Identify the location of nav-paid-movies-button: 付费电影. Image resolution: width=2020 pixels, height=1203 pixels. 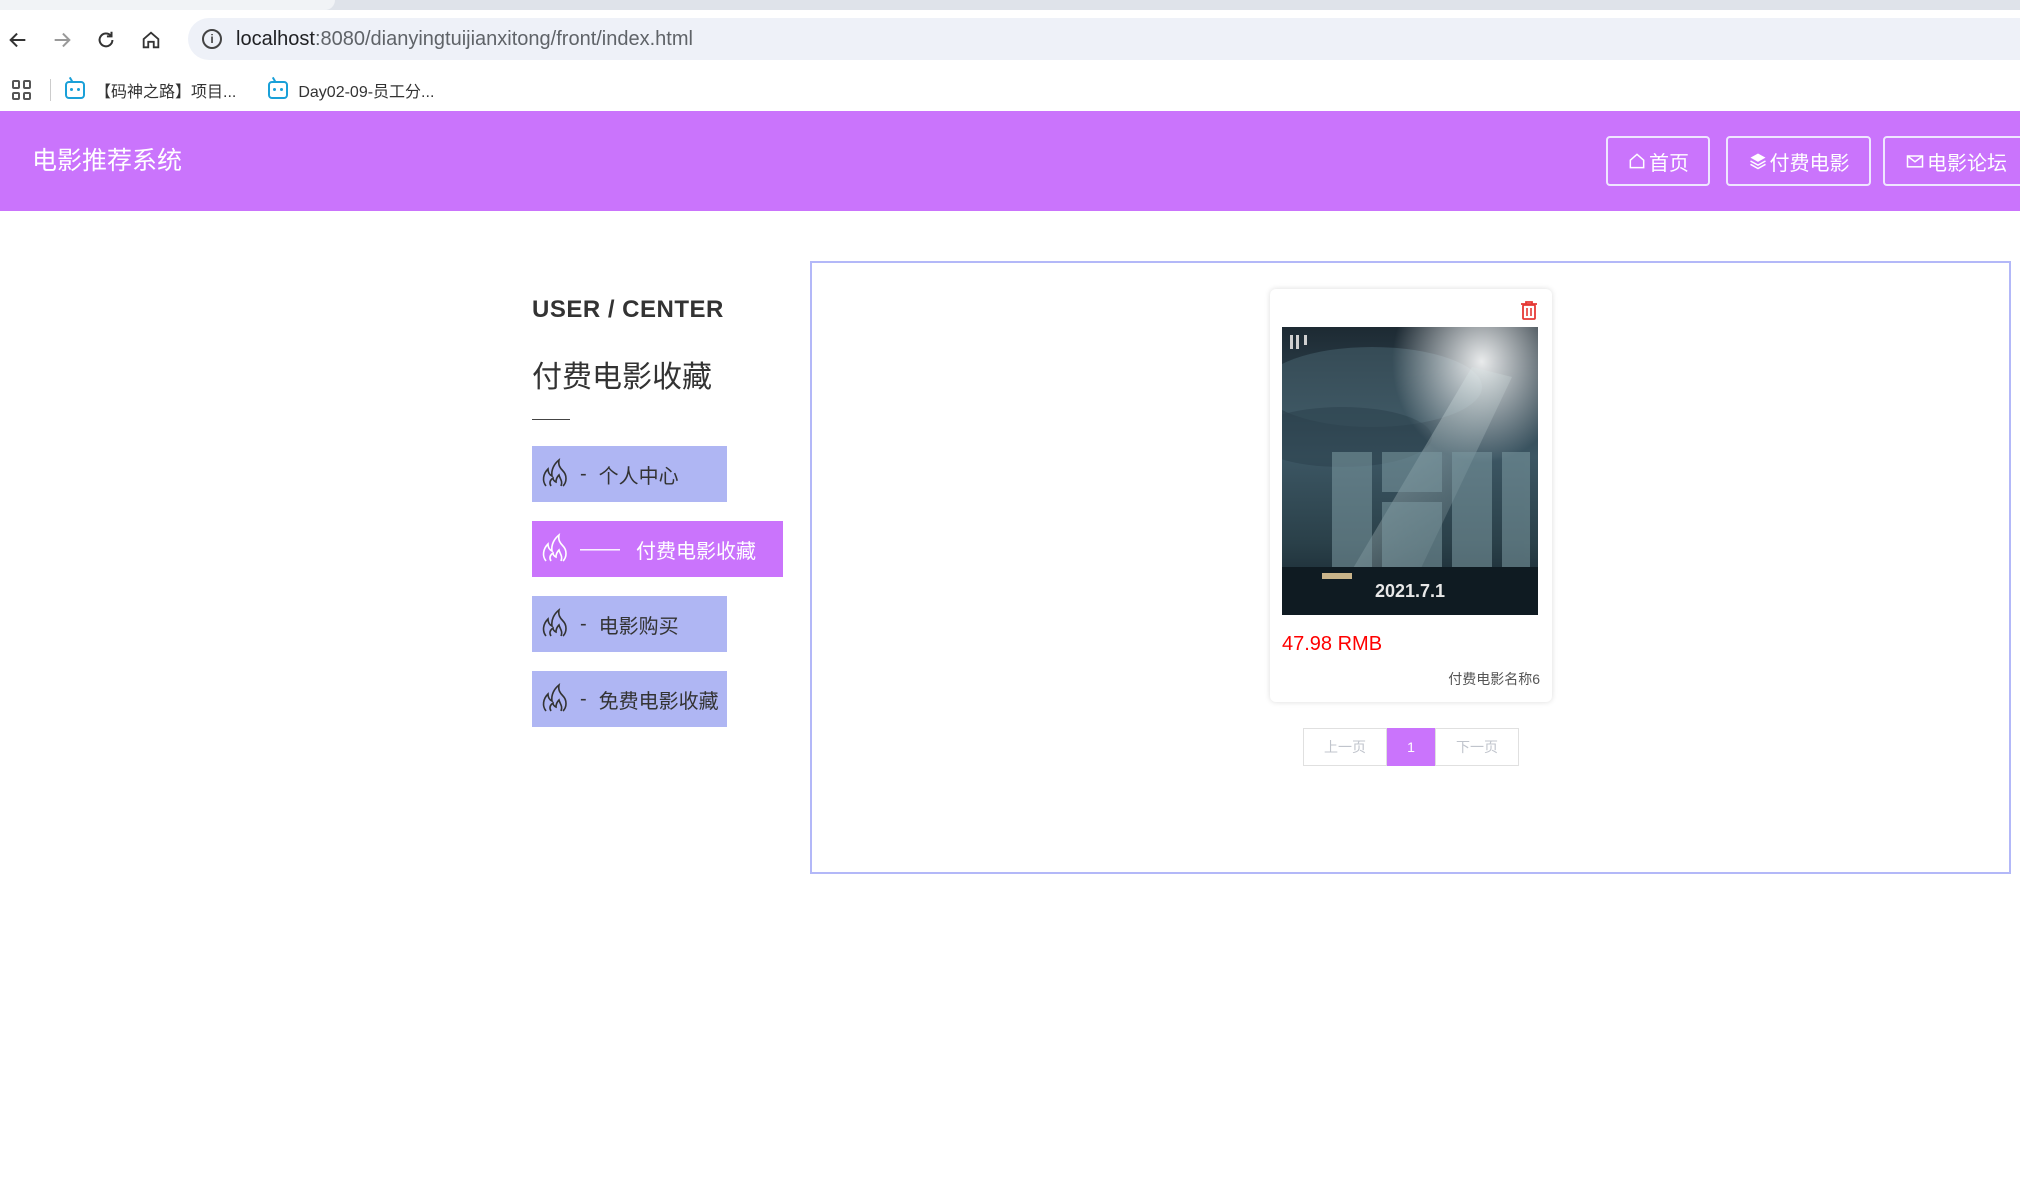
(1798, 161).